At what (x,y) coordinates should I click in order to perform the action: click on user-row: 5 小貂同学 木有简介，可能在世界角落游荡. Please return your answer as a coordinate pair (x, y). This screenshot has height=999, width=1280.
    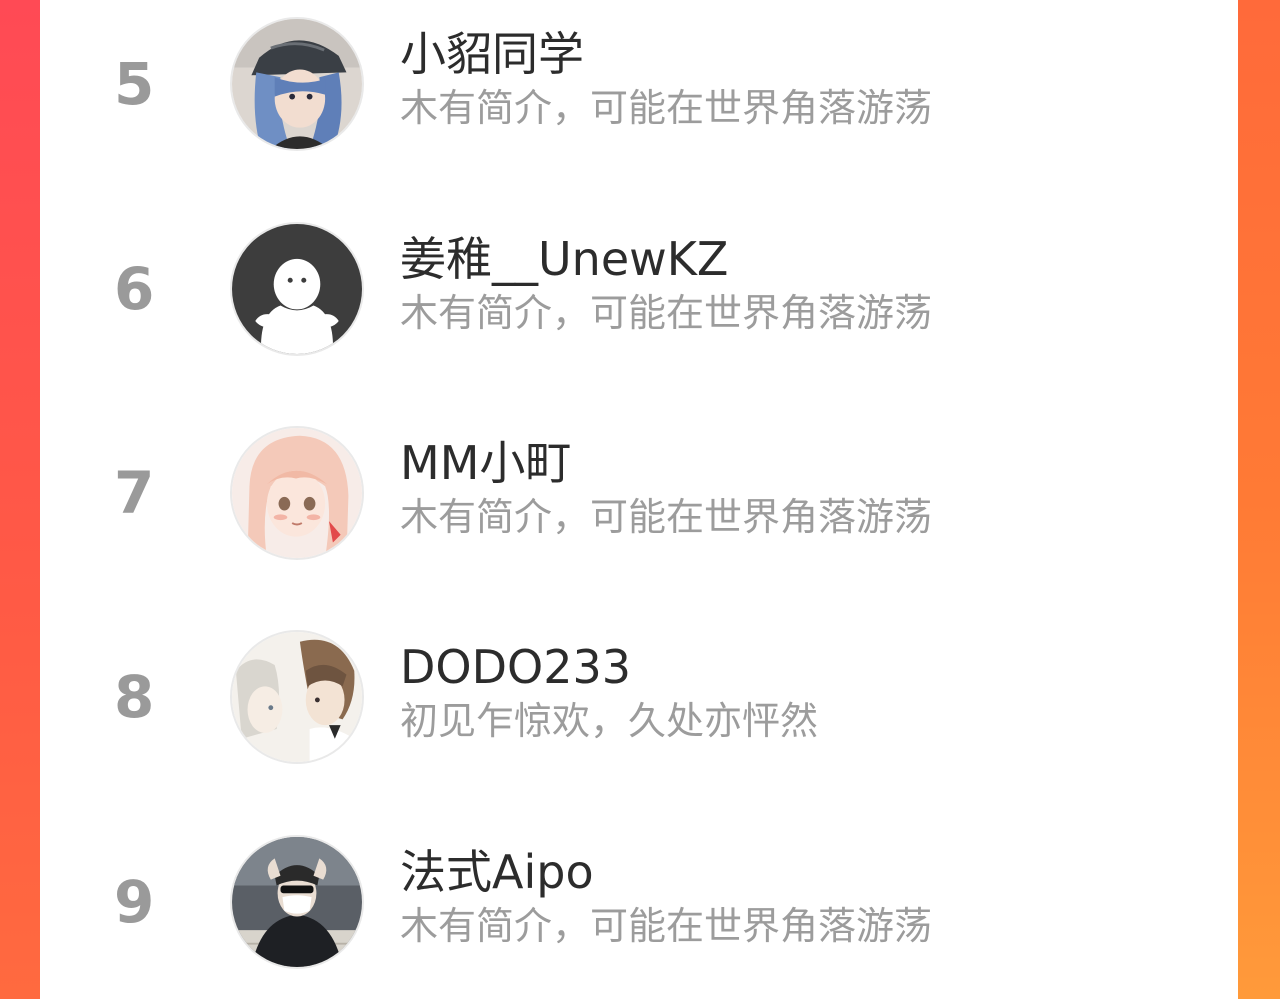
    Looking at the image, I should click on (639, 84).